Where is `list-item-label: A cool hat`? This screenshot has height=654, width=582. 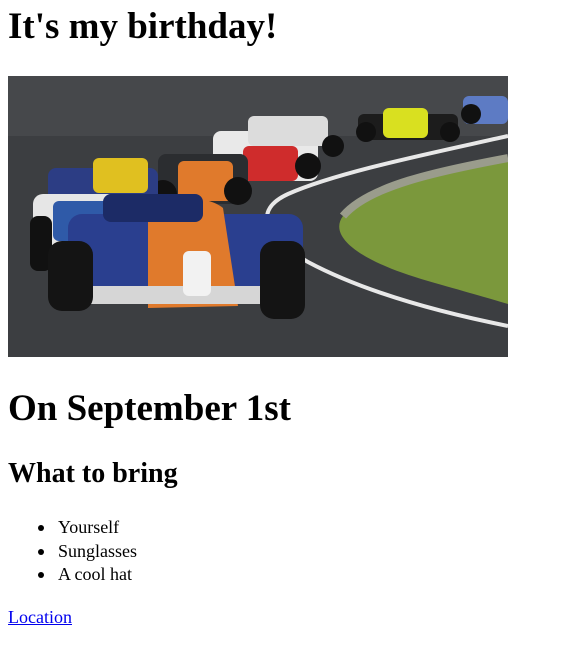 list-item-label: A cool hat is located at coordinates (95, 574).